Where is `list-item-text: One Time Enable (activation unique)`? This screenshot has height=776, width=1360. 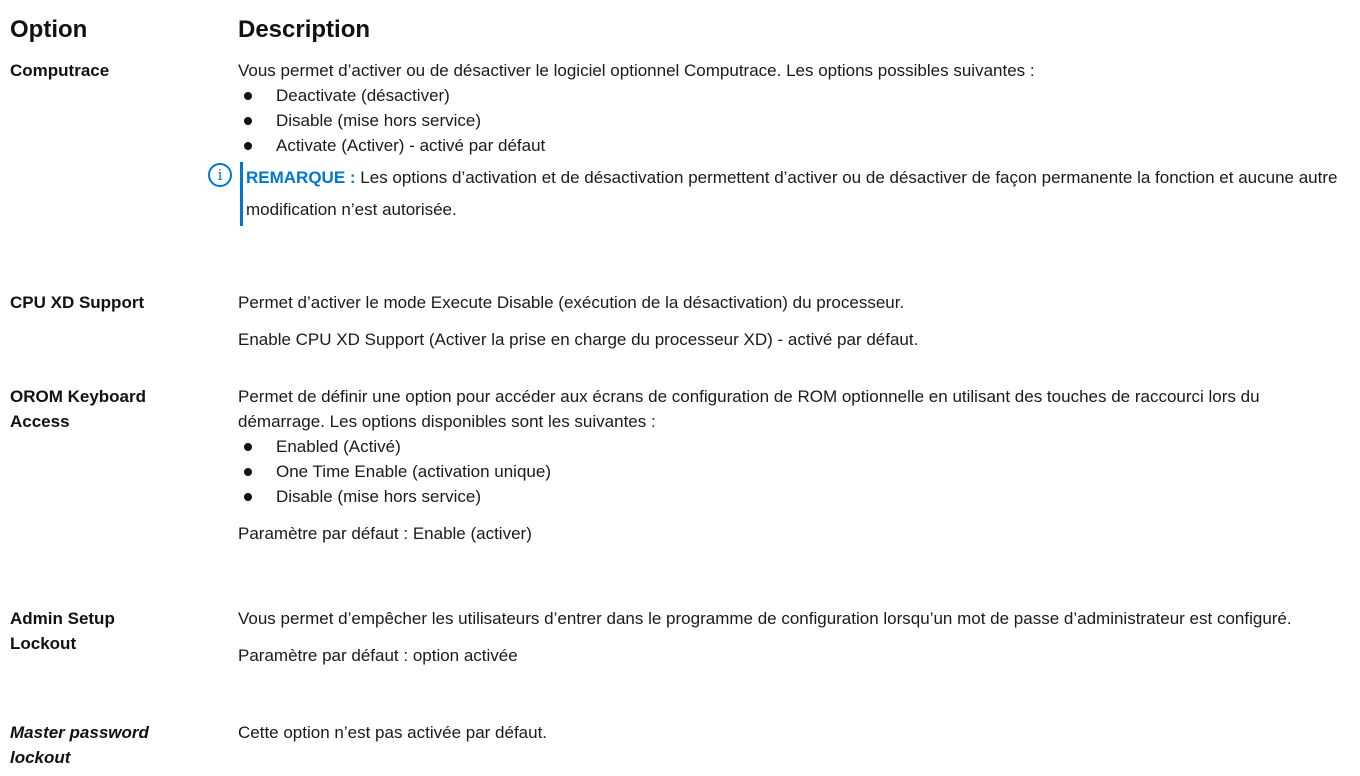
list-item-text: One Time Enable (activation unique) is located at coordinates (413, 471).